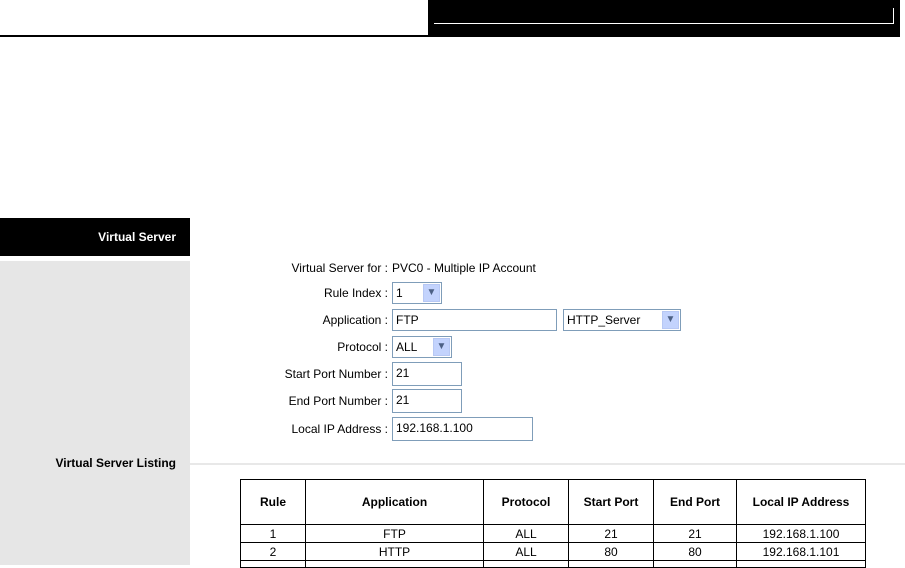  I want to click on row-protocol: Protocol : ALL ▼, so click(321, 347).